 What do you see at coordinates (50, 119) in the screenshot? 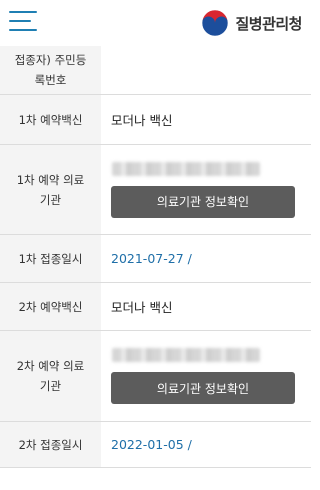
I see `row-header-first-vaccine: 1차 예약백신` at bounding box center [50, 119].